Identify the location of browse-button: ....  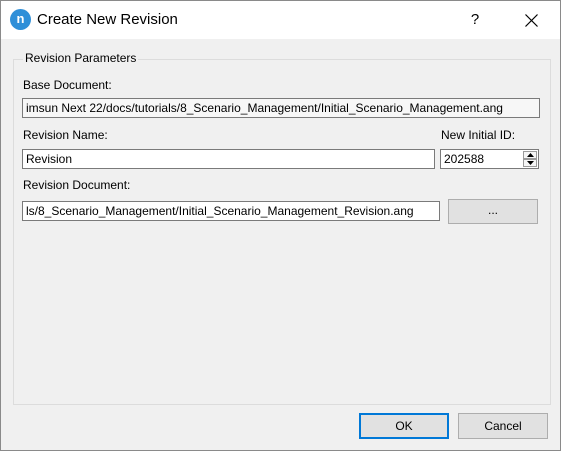
(493, 211).